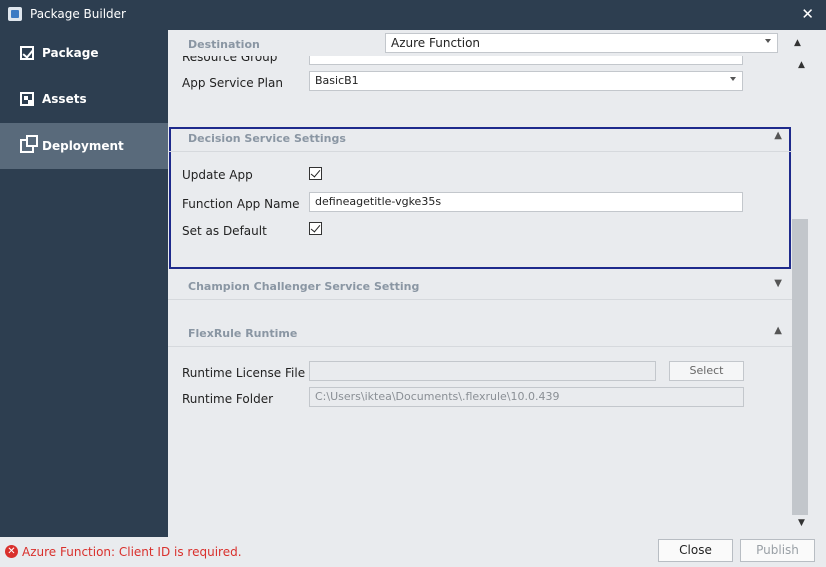 Image resolution: width=826 pixels, height=567 pixels. What do you see at coordinates (315, 173) in the screenshot?
I see `update-app-checkbox` at bounding box center [315, 173].